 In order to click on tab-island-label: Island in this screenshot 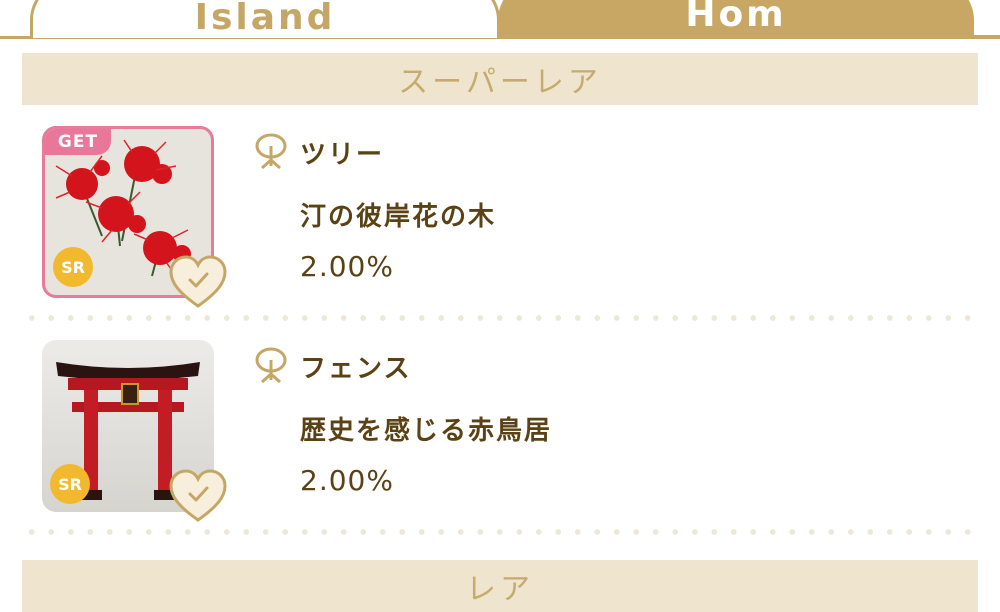, I will do `click(265, 19)`.